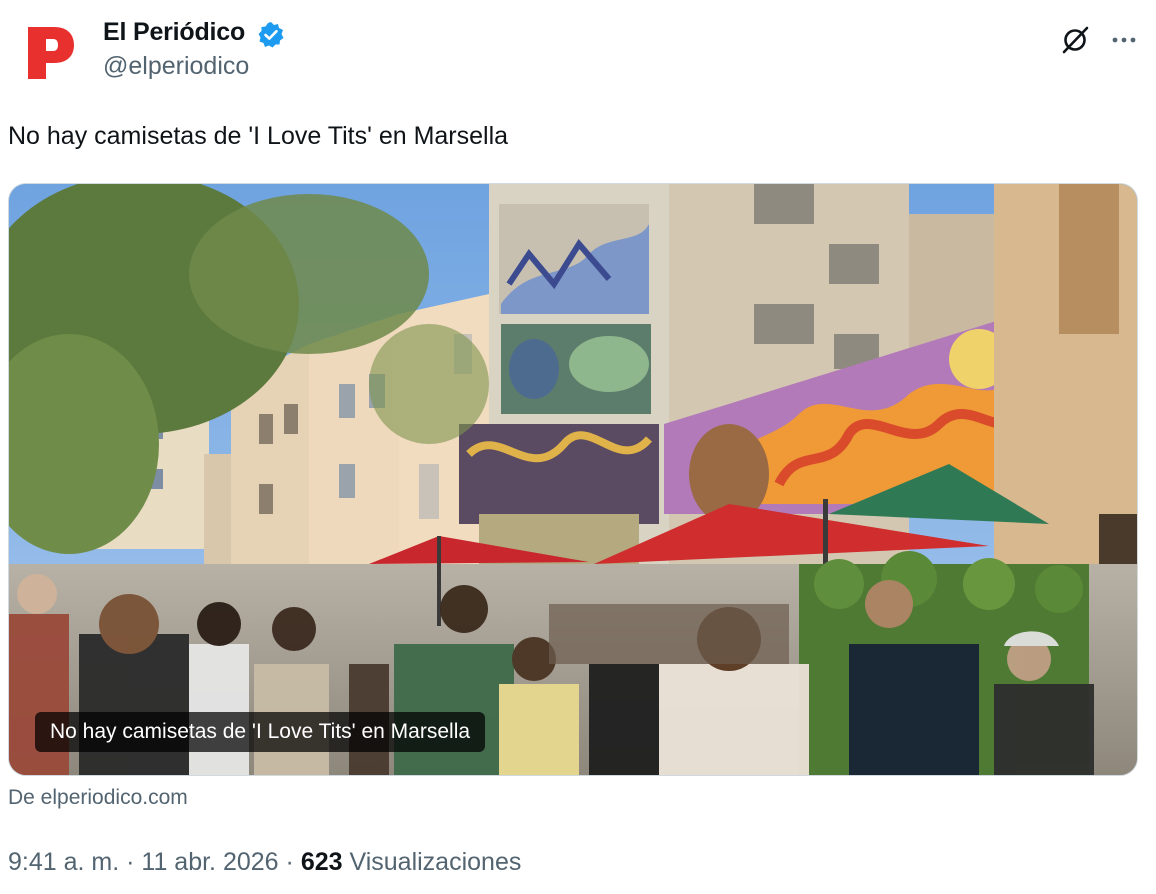 This screenshot has width=1156, height=894. Describe the element at coordinates (1124, 40) in the screenshot. I see `more-options-icon` at that location.